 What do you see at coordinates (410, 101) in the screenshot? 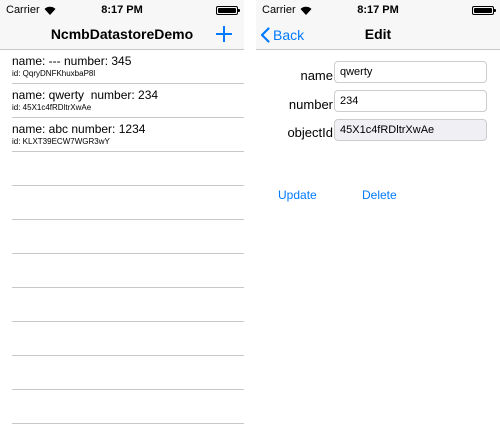
I see `number-field` at bounding box center [410, 101].